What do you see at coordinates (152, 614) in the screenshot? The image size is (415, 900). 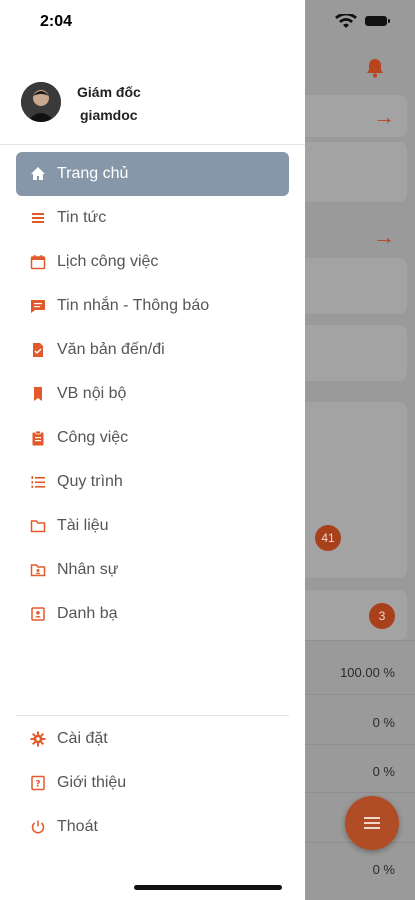 I see `menu-item-danh-ba: Danh bạ` at bounding box center [152, 614].